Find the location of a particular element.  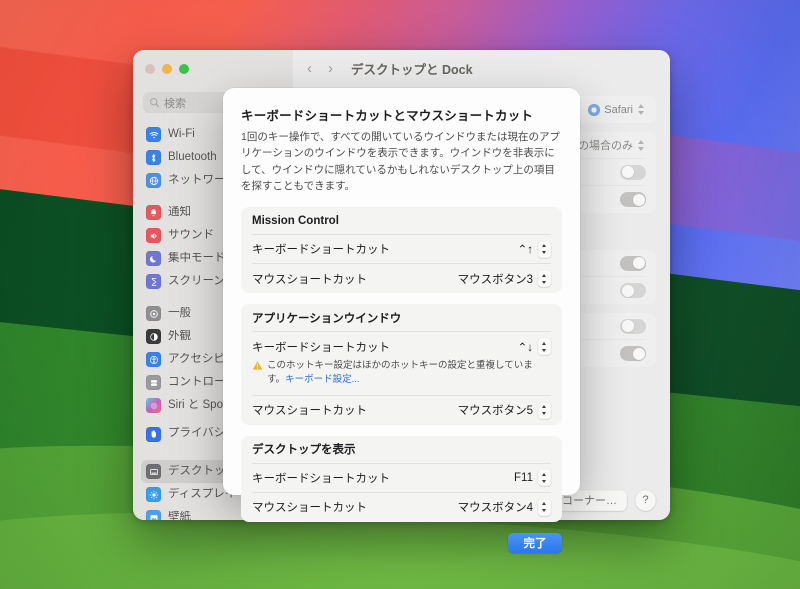

mouse-shortcut-popup: マウスボタン4 is located at coordinates (504, 507).